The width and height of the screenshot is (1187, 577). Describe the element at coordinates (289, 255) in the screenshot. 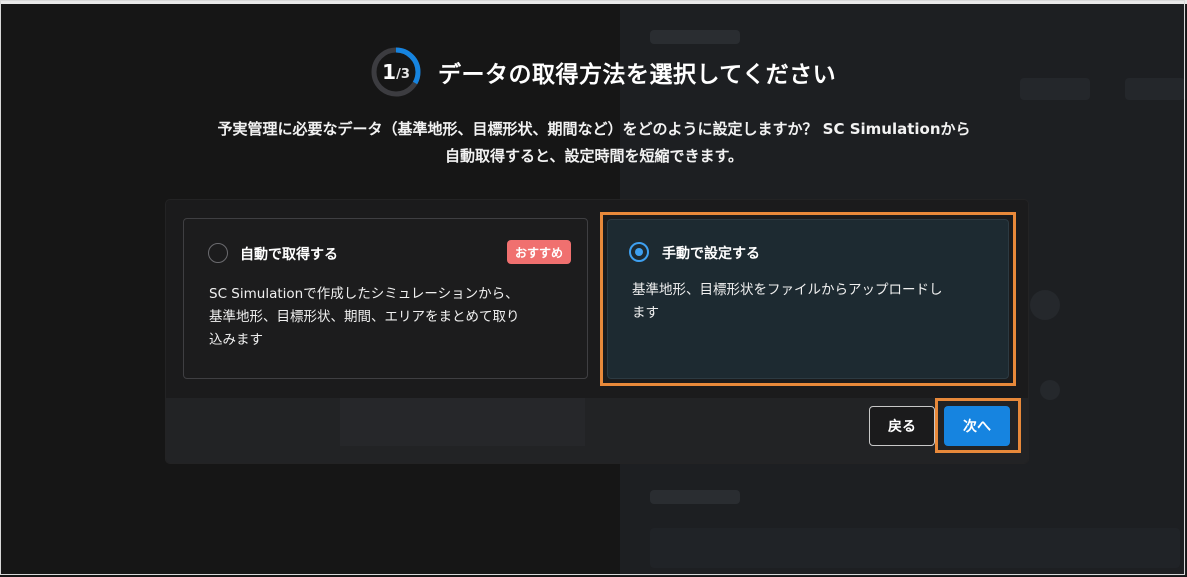

I see `option-title: 自動で取得する` at that location.